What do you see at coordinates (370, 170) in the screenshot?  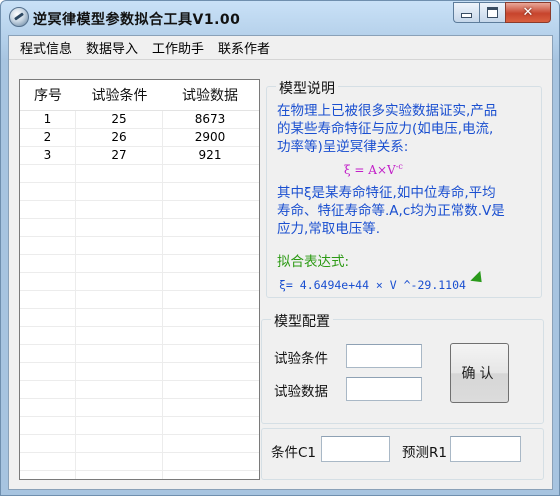 I see `formula-text: ξ = A×V` at bounding box center [370, 170].